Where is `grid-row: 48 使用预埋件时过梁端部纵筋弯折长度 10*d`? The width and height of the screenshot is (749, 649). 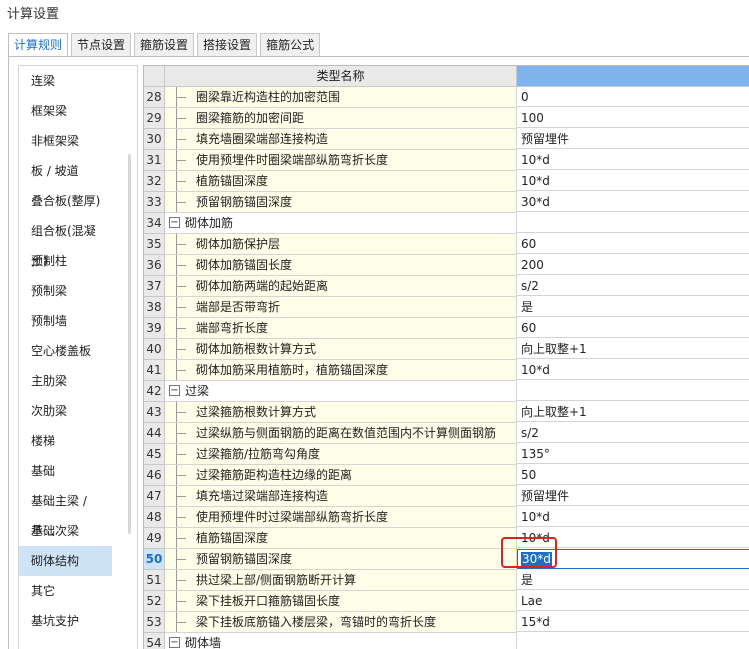 grid-row: 48 使用预埋件时过梁端部纵筋弯折长度 10*d is located at coordinates (446, 517).